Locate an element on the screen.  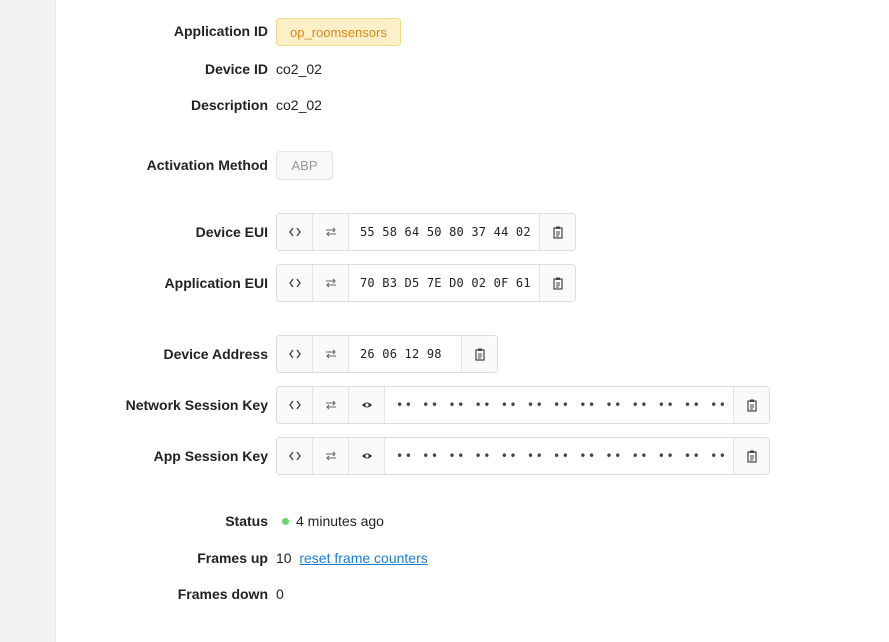
application-eui-field: 70 B3 D5 7E D0 02 0F 61 is located at coordinates (426, 283).